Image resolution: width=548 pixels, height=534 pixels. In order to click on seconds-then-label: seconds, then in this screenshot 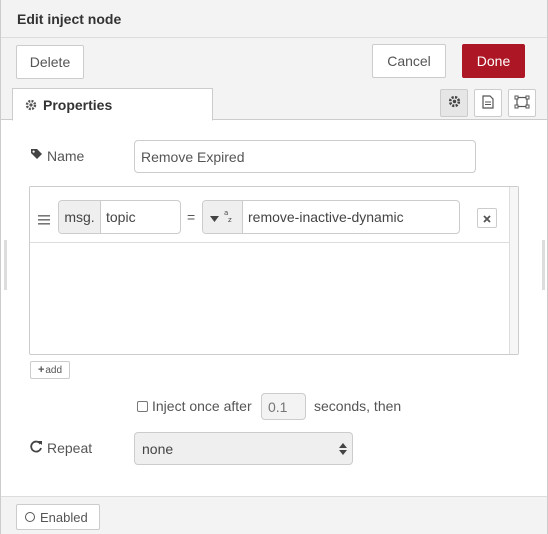, I will do `click(358, 406)`.